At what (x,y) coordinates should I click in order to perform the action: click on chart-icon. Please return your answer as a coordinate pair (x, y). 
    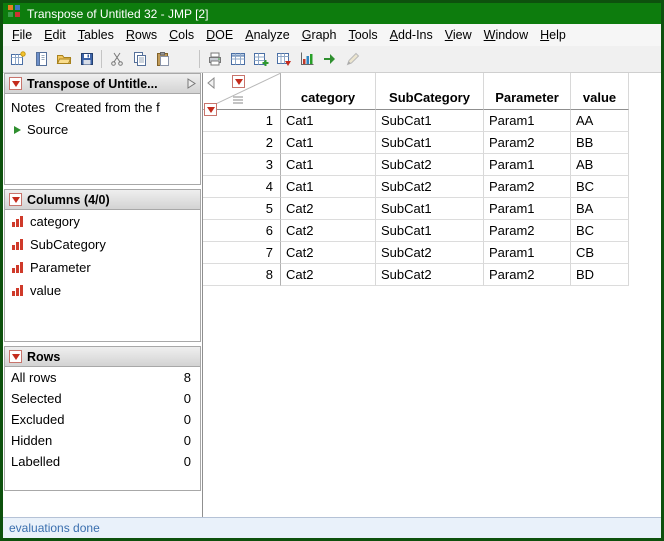
    Looking at the image, I should click on (306, 59).